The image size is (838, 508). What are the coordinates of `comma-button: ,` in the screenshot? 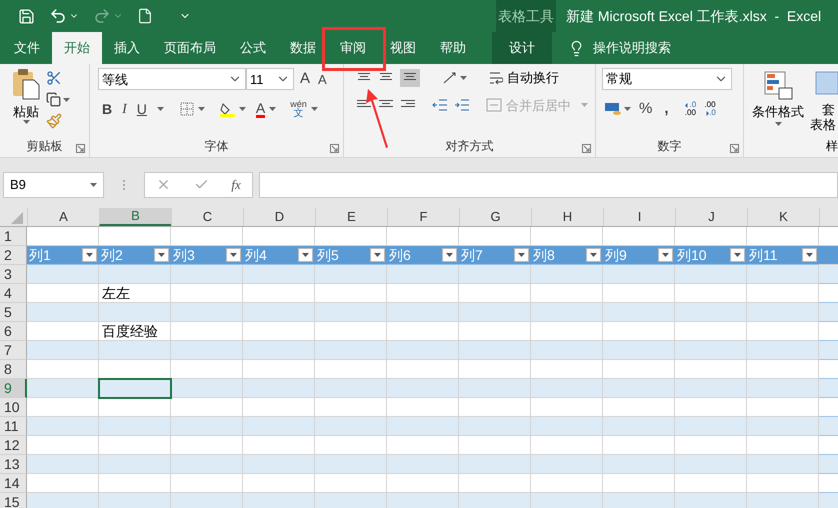 It's located at (666, 109).